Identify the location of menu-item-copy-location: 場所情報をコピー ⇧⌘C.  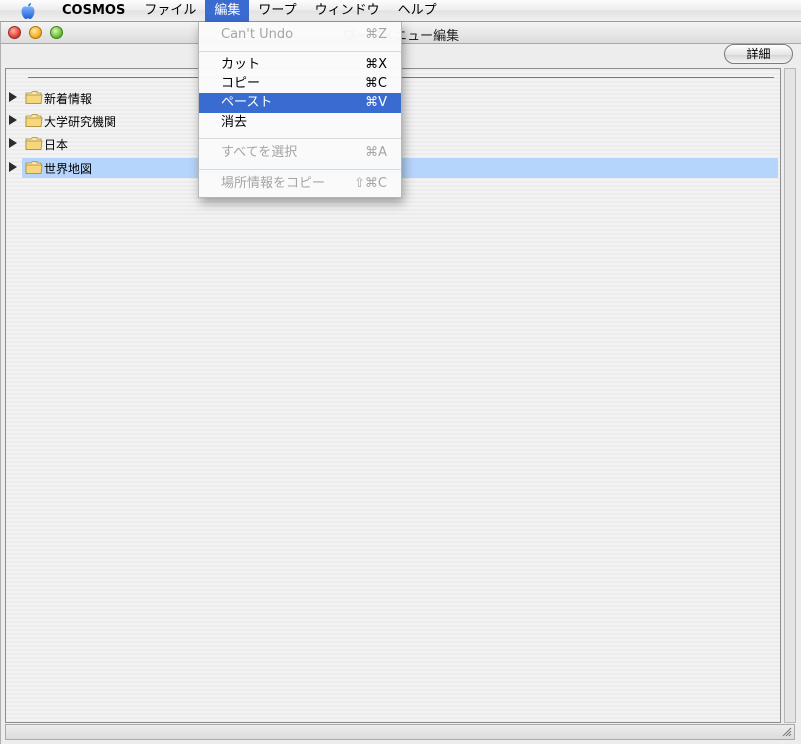
(300, 184).